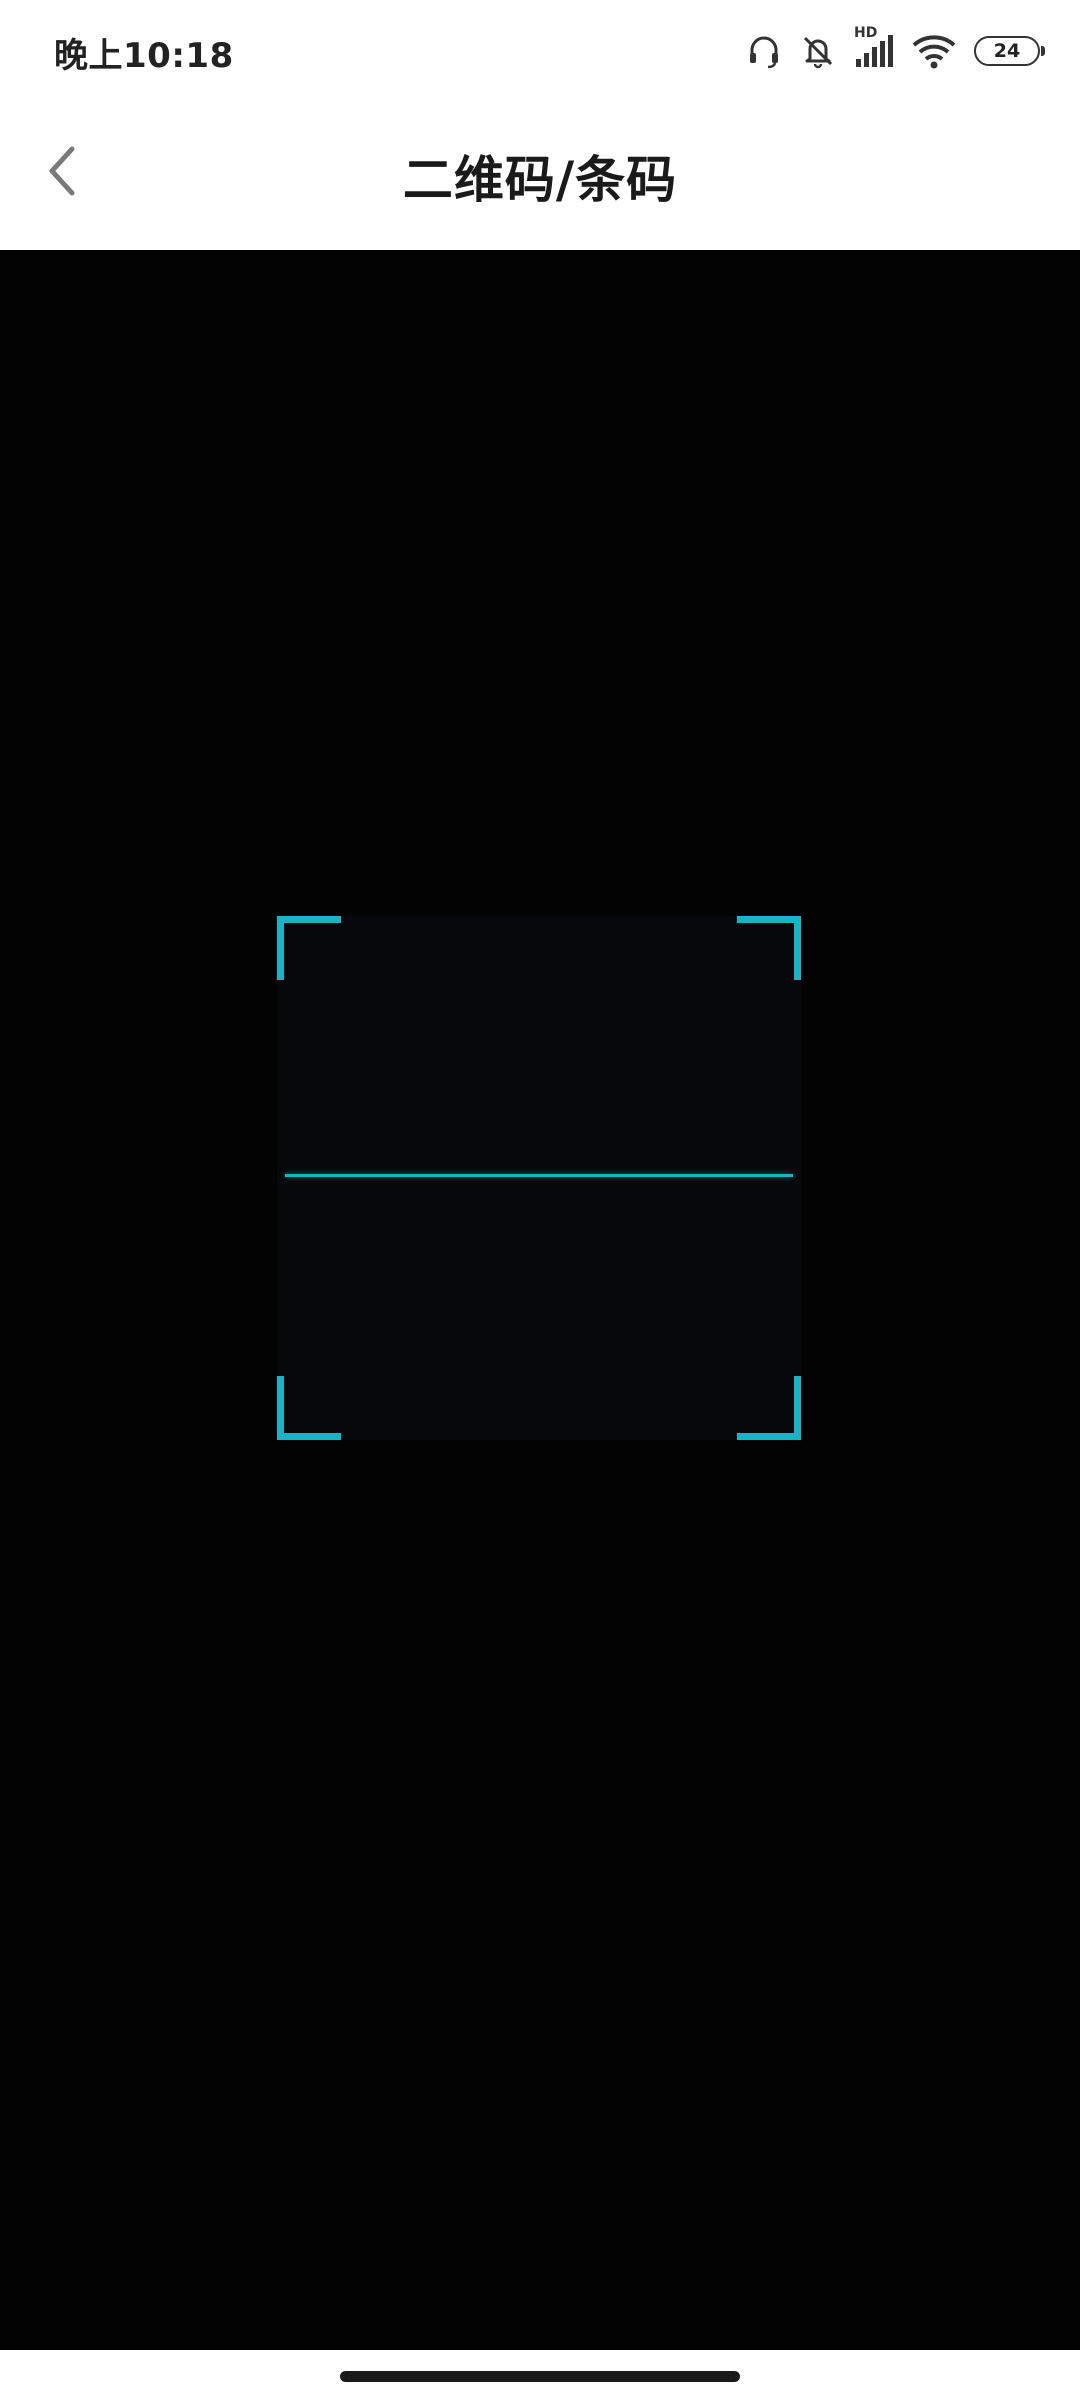 This screenshot has height=2400, width=1080. Describe the element at coordinates (874, 47) in the screenshot. I see `signal-icon: HD` at that location.